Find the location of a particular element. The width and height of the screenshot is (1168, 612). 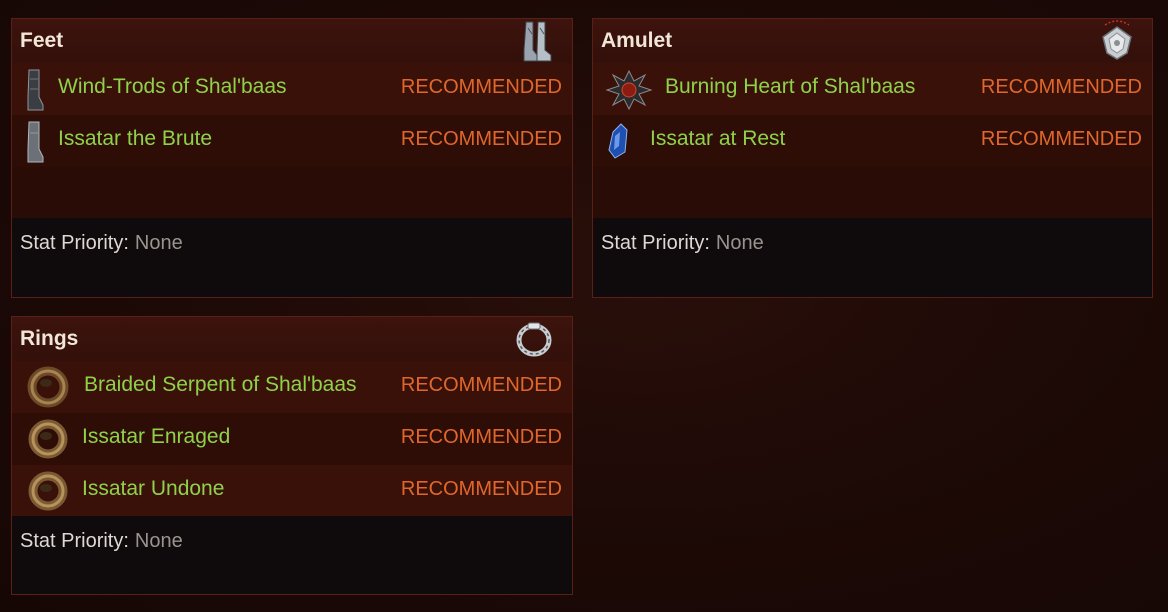

boots-icon is located at coordinates (537, 43).